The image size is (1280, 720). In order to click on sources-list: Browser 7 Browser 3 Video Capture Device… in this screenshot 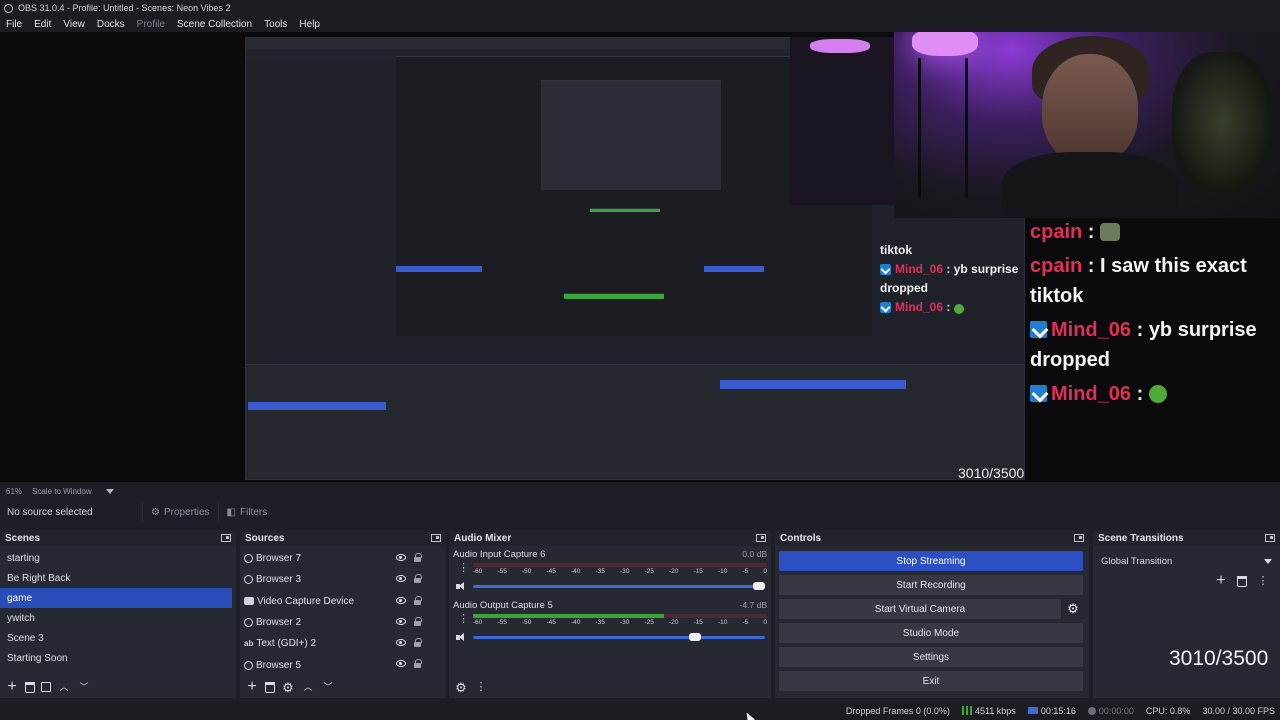, I will do `click(343, 622)`.